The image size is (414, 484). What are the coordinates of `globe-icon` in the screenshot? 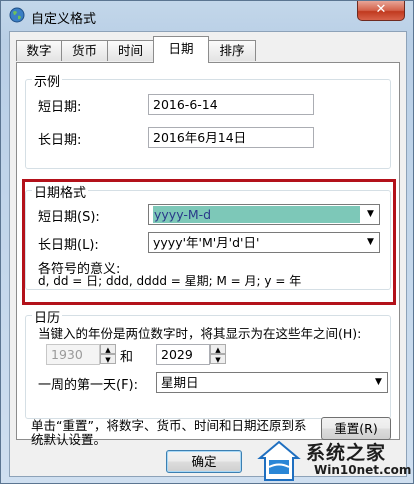 It's located at (17, 15).